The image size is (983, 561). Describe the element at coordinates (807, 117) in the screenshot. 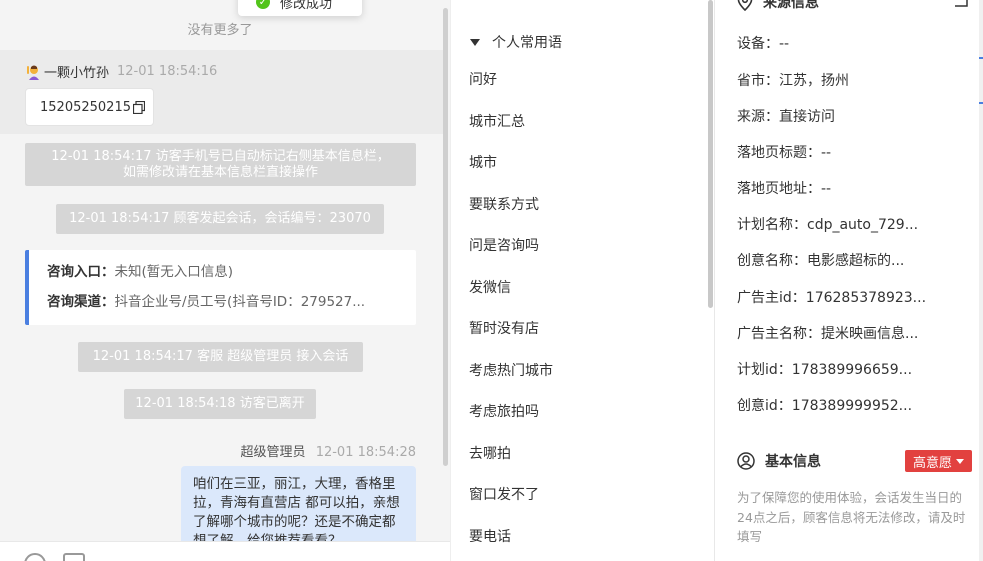

I see `info-value: 直接访问` at that location.